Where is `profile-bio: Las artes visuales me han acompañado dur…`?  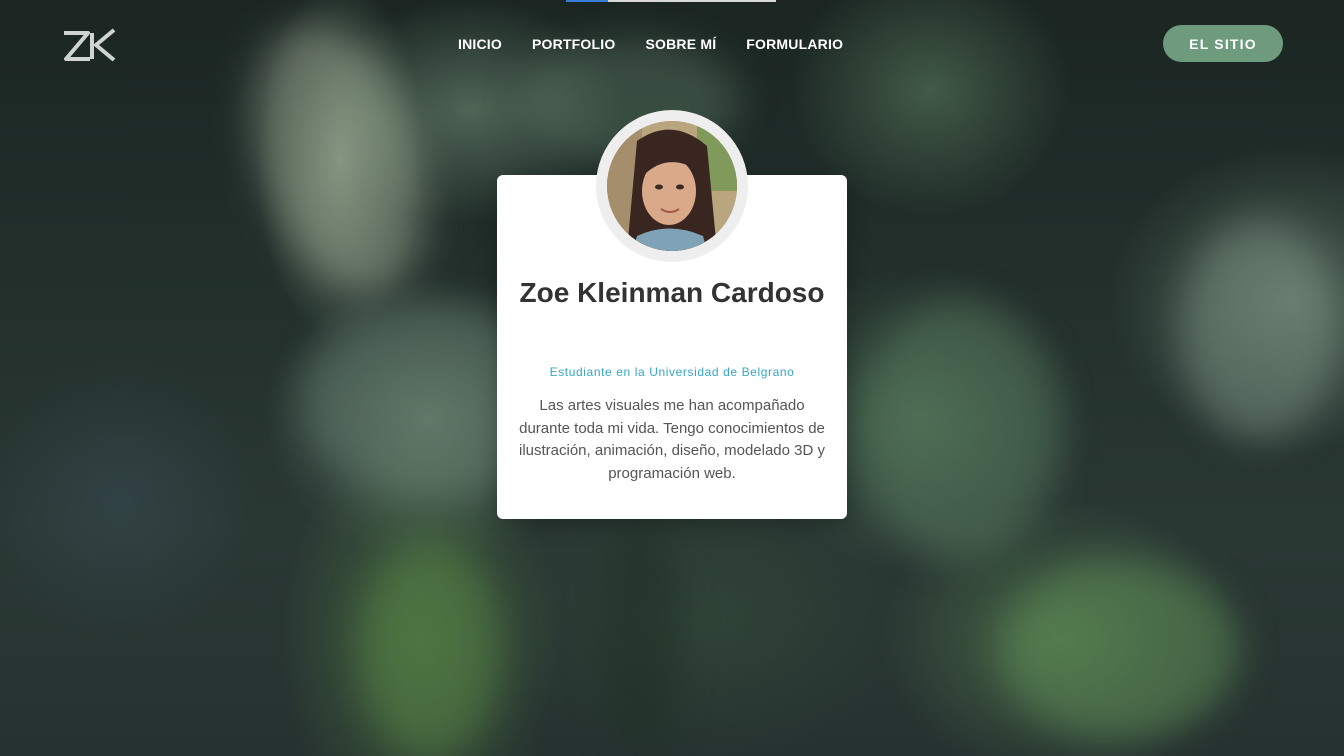
profile-bio: Las artes visuales me han acompañado dur… is located at coordinates (672, 439).